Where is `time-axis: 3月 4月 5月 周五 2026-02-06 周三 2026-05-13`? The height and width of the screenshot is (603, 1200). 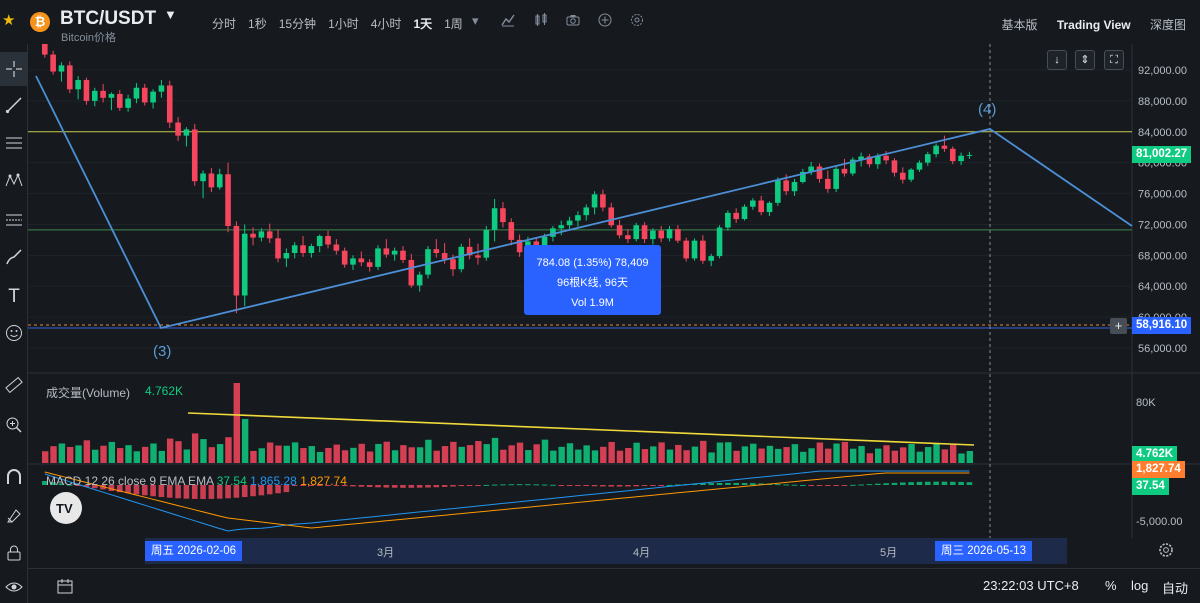 time-axis: 3月 4月 5月 周五 2026-02-06 周三 2026-05-13 is located at coordinates (580, 551).